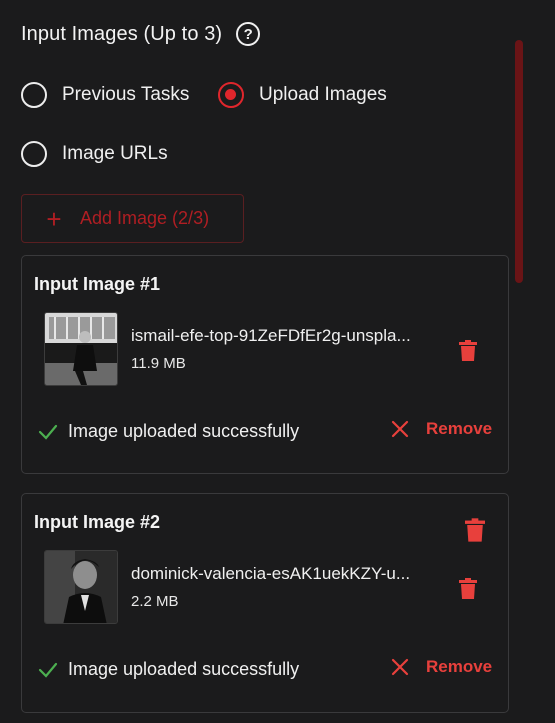 The image size is (555, 723). Describe the element at coordinates (475, 530) in the screenshot. I see `delete-card-icon` at that location.